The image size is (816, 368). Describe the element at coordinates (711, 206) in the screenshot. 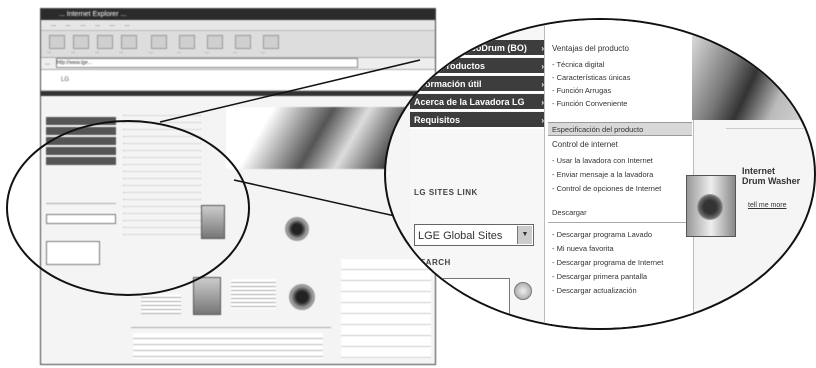

I see `washer-product-image` at that location.